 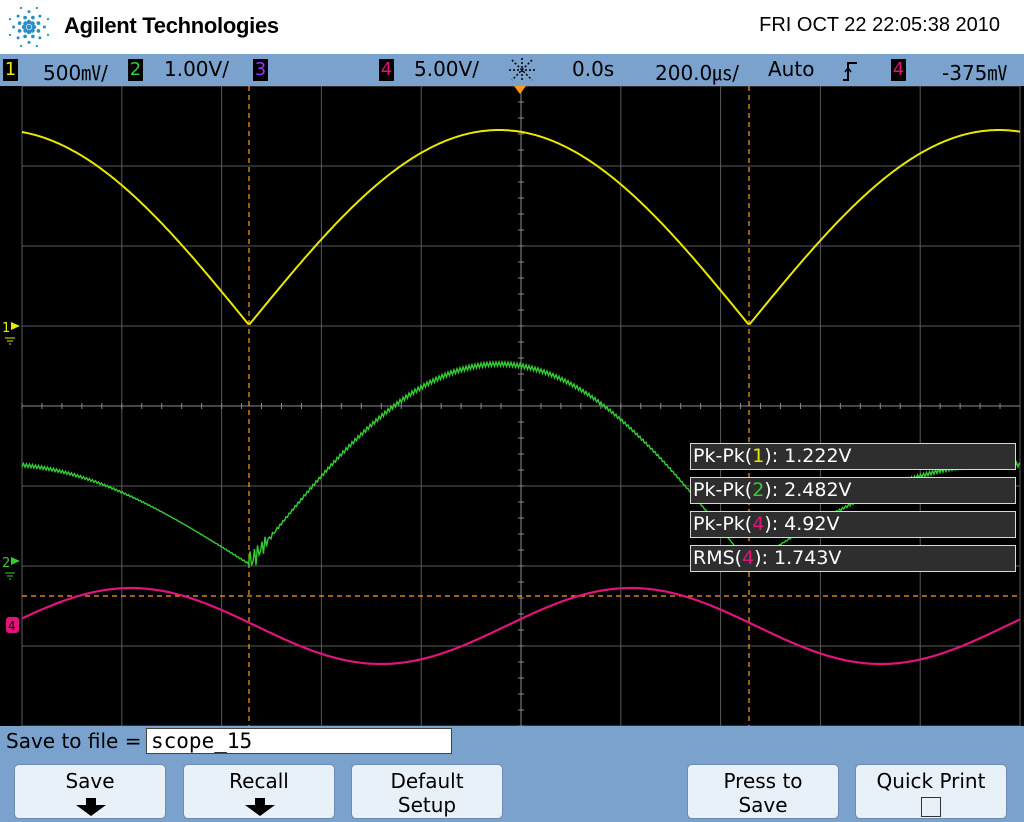 I want to click on channel-4-ground-marker: 4, so click(x=12, y=625).